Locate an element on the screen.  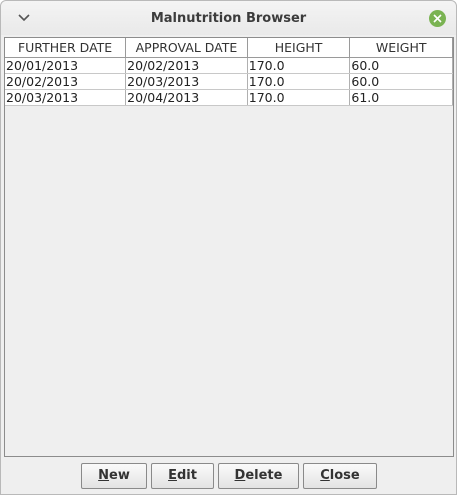
column-header-height: HEIGHT is located at coordinates (299, 48).